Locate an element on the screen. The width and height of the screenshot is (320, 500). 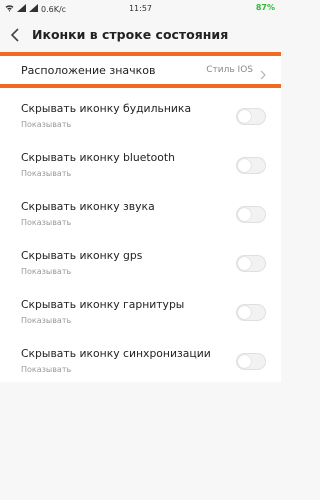
icon-location-setting: Расположение значков Стиль IOS is located at coordinates (140, 70).